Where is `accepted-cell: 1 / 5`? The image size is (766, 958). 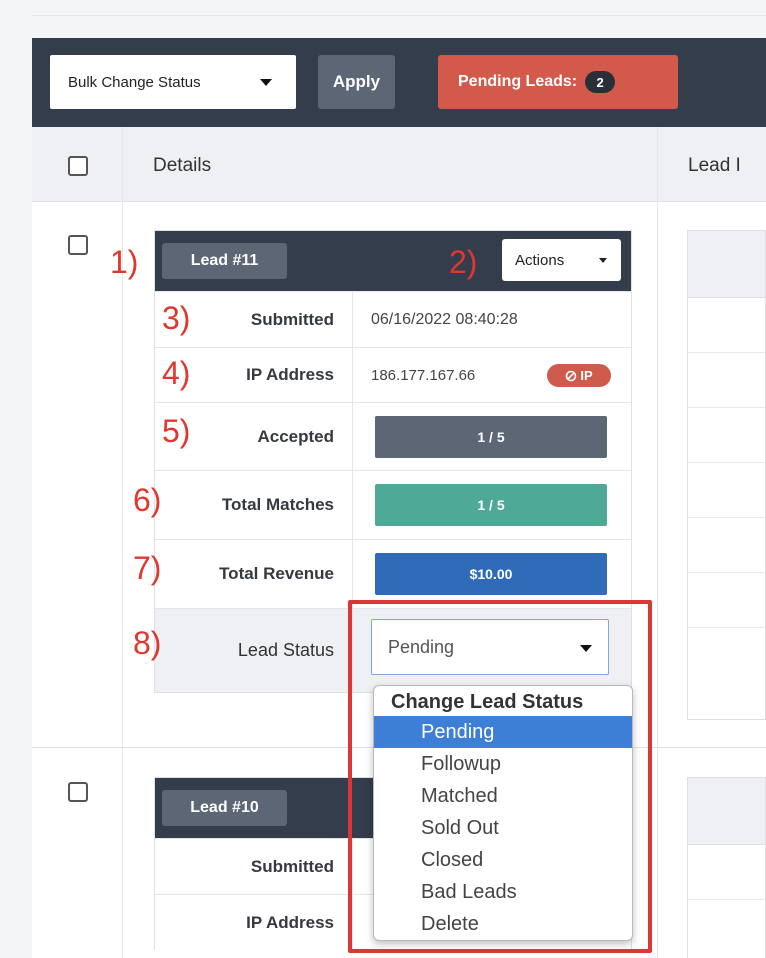 accepted-cell: 1 / 5 is located at coordinates (492, 436).